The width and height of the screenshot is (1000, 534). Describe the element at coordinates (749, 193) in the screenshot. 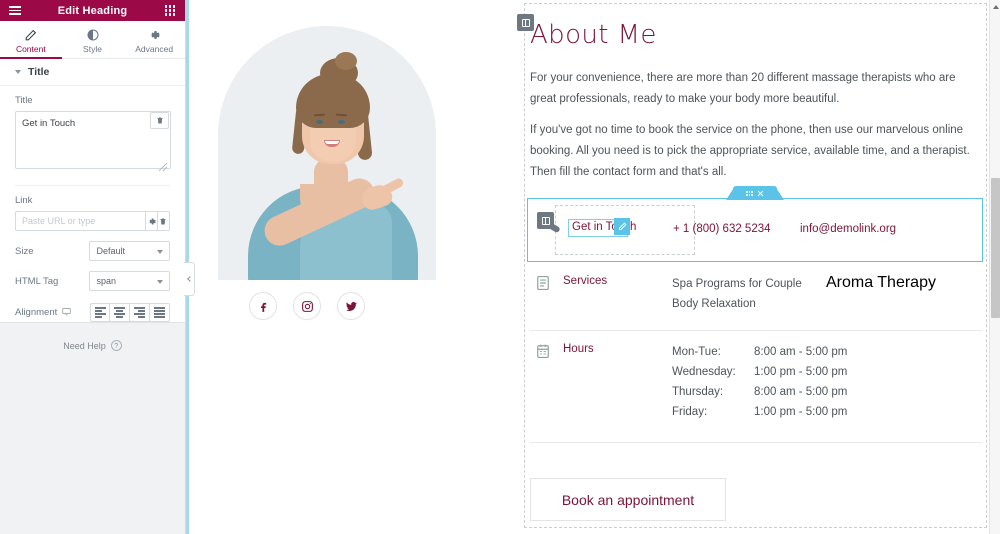

I see `drag-dots-icon` at that location.